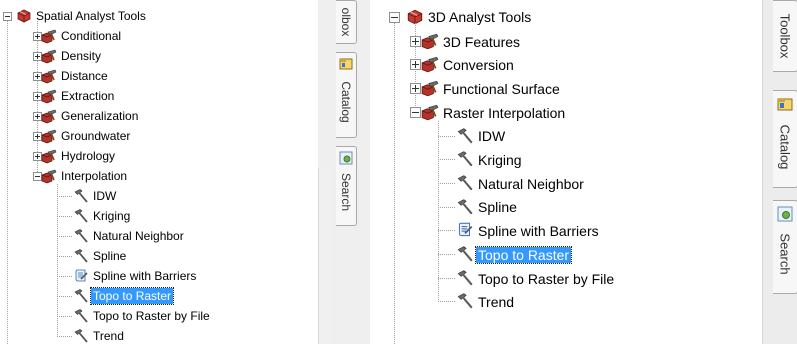 Image resolution: width=797 pixels, height=344 pixels. What do you see at coordinates (324, 256) in the screenshot?
I see `scrollbar-track` at bounding box center [324, 256].